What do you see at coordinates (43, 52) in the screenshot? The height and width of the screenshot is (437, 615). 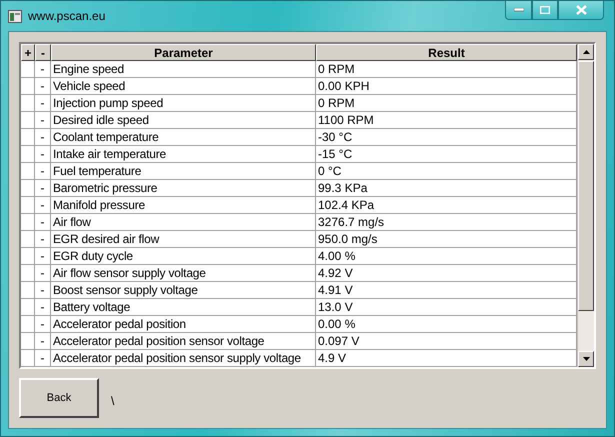 I see `column-header: -` at bounding box center [43, 52].